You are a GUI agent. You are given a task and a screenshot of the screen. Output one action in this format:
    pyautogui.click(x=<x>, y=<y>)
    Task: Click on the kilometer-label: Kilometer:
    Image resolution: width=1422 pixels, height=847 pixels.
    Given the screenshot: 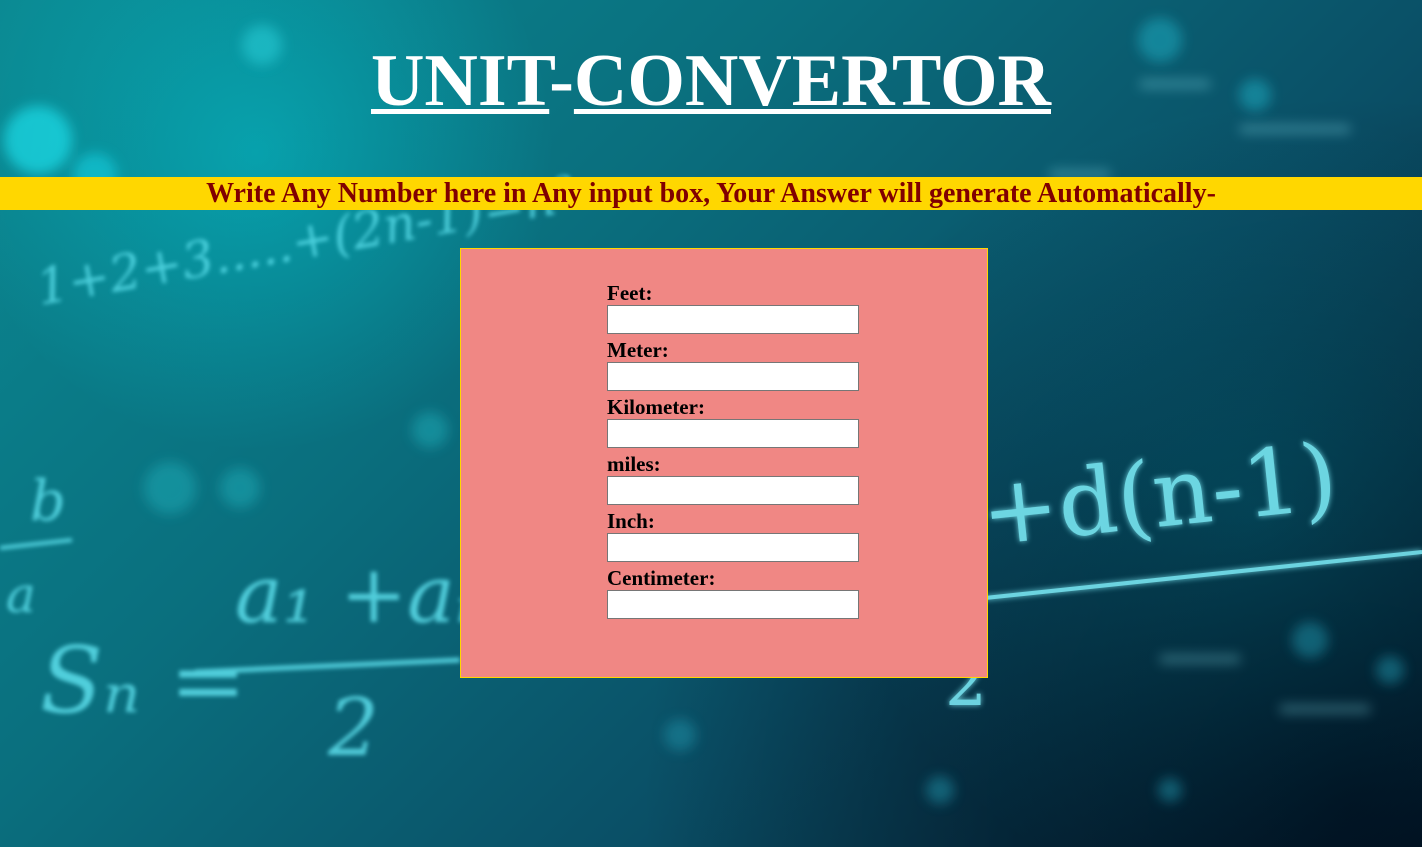 What is the action you would take?
    pyautogui.click(x=656, y=407)
    